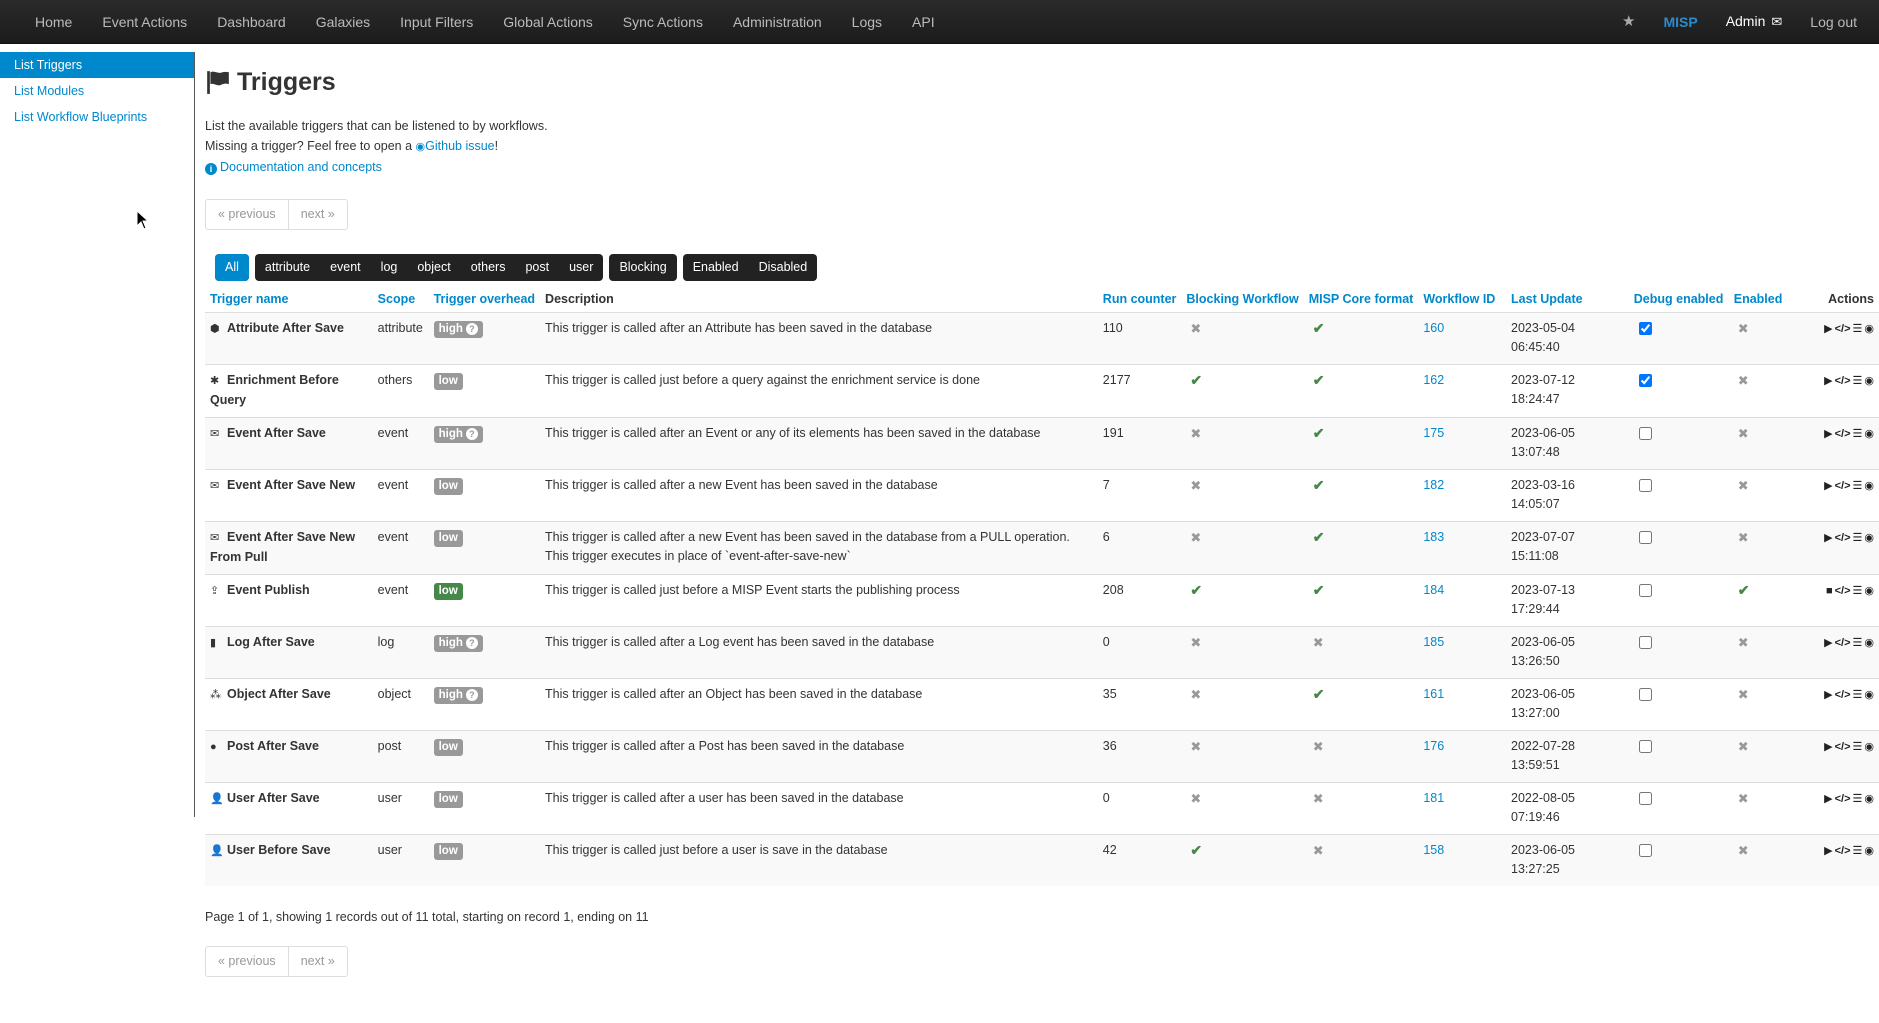  I want to click on nav-item-api: API, so click(923, 22).